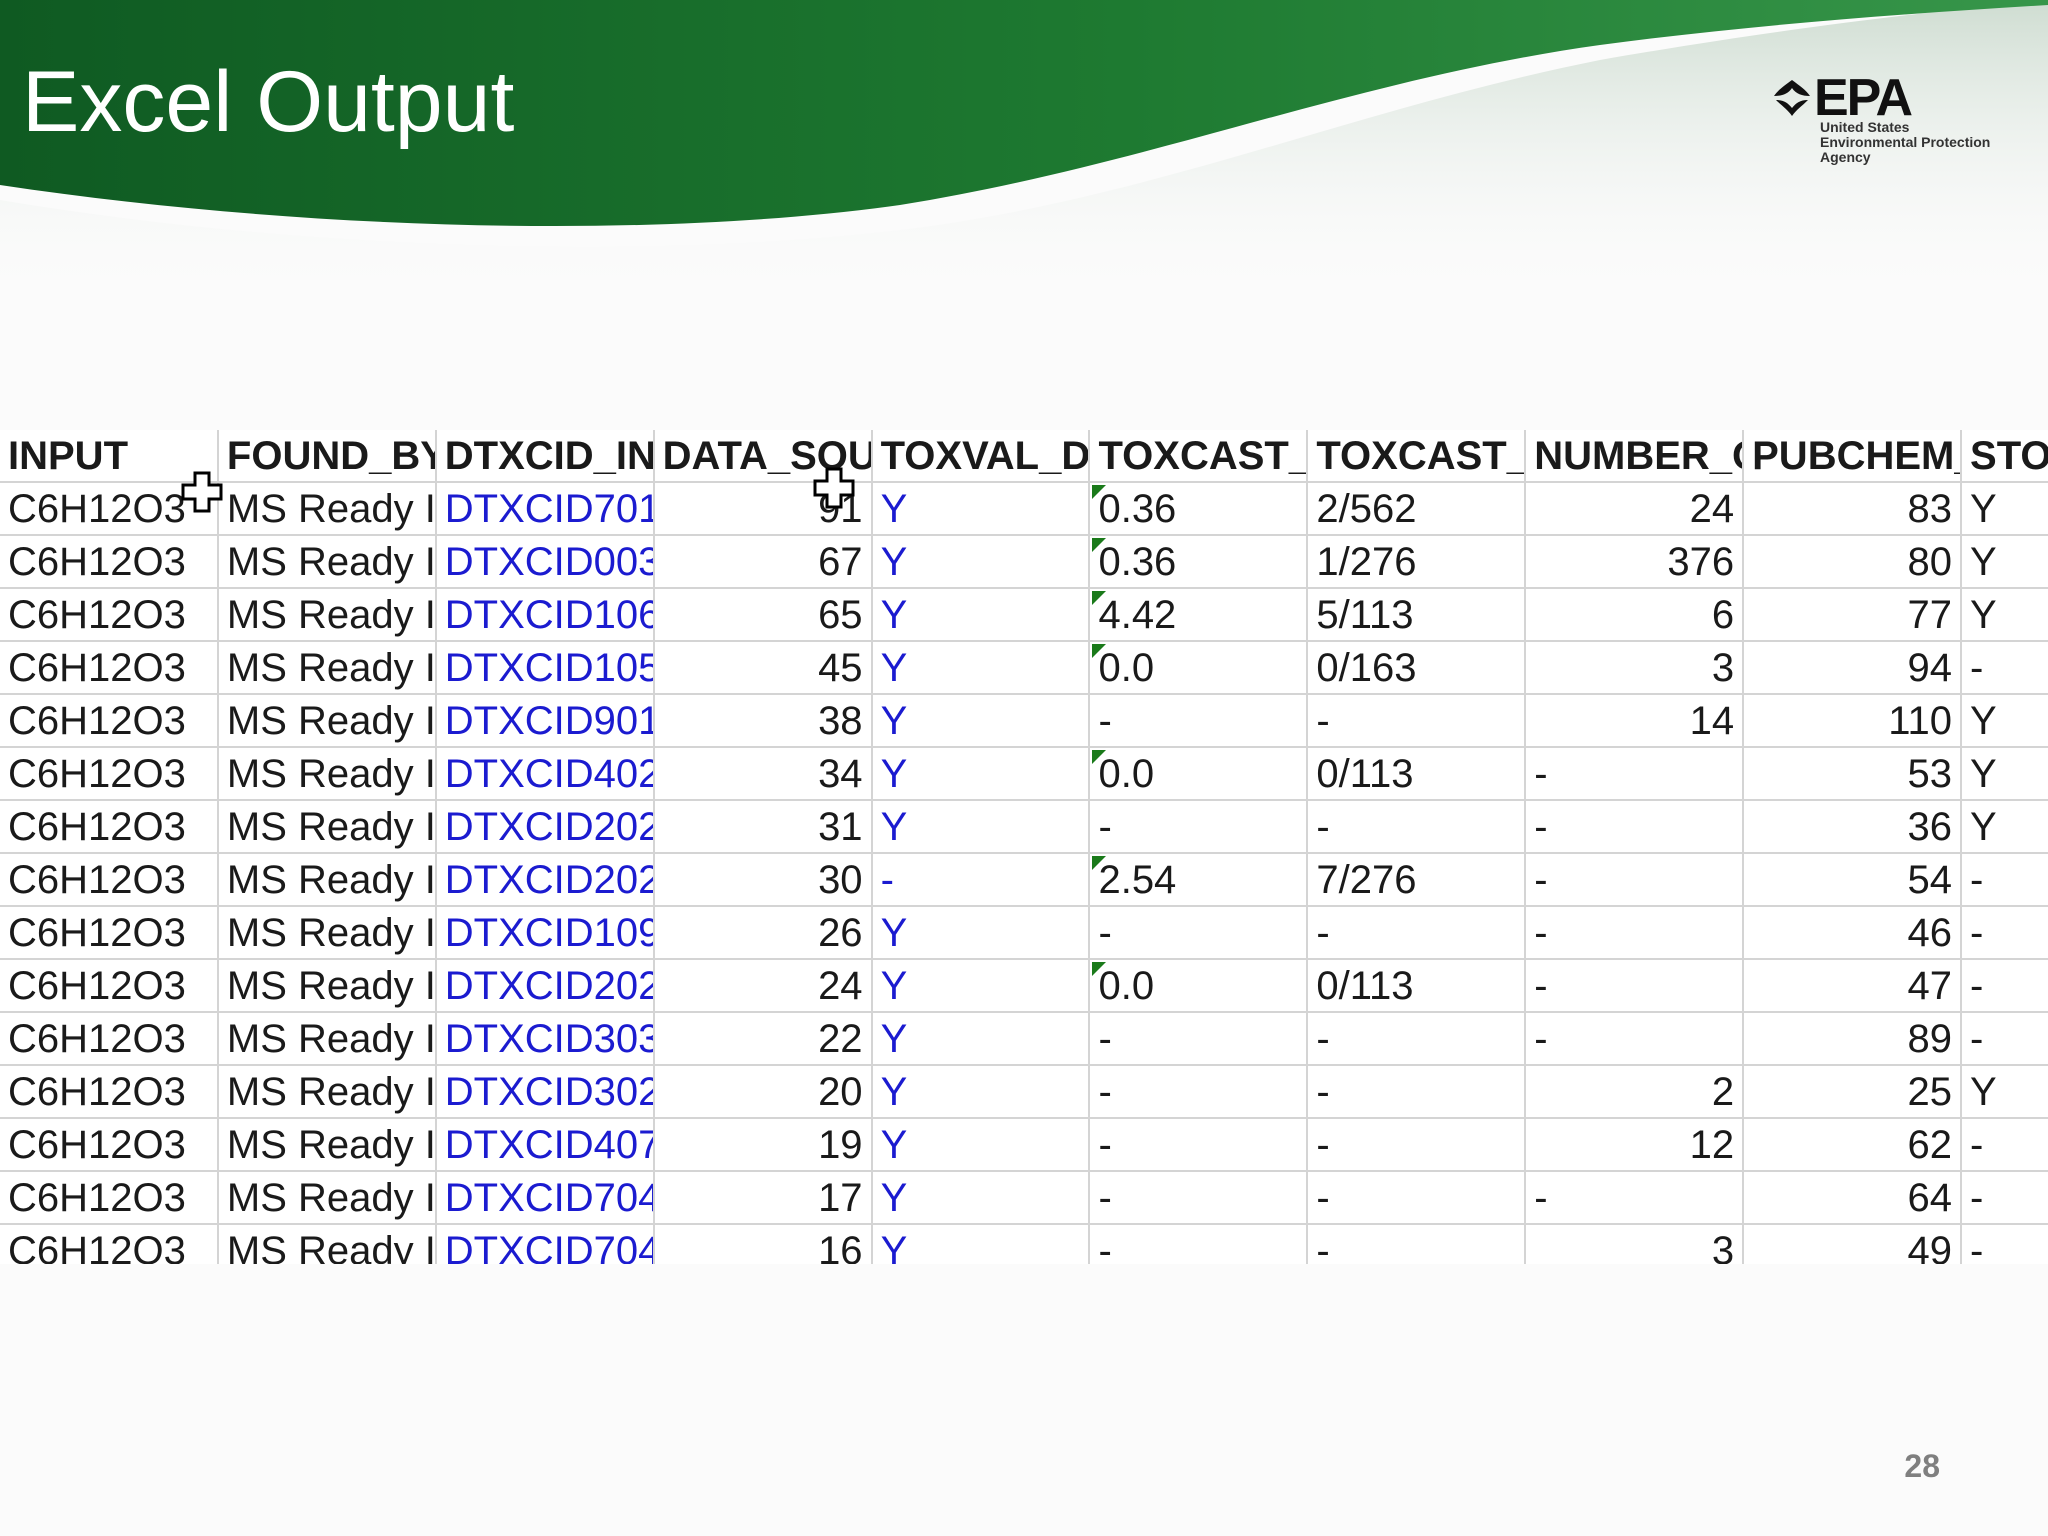 The height and width of the screenshot is (1536, 2048). I want to click on table-cell: 38, so click(763, 721).